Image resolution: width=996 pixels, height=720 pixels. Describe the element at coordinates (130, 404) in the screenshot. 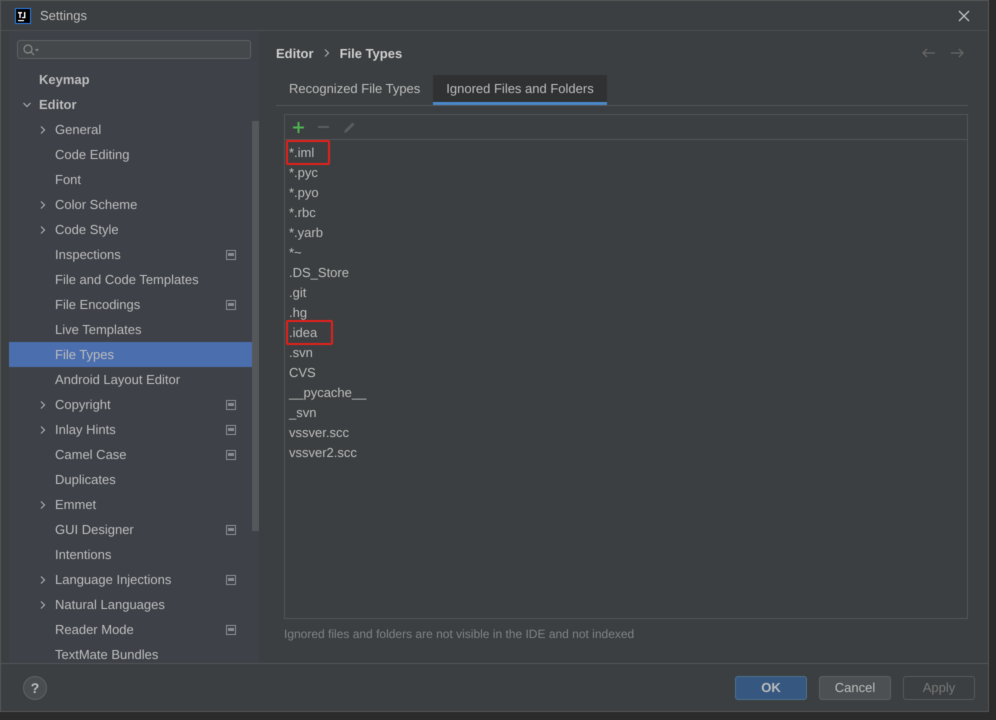

I see `sidebar-item: Copyright` at that location.